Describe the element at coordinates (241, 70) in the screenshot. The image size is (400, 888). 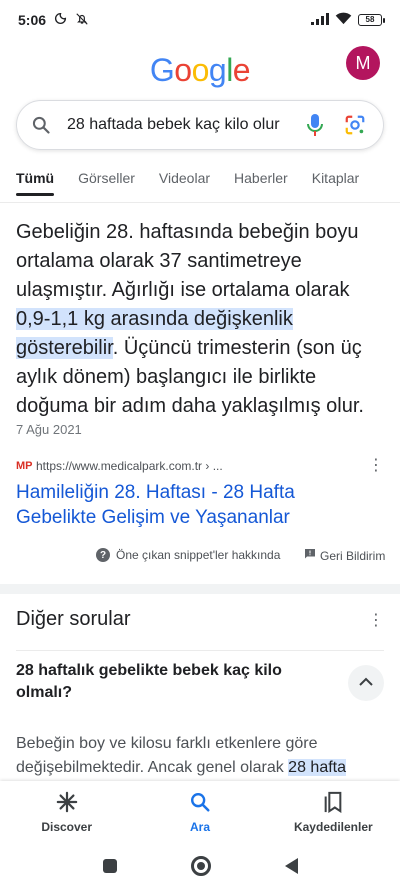
I see `logo-letter: e` at that location.